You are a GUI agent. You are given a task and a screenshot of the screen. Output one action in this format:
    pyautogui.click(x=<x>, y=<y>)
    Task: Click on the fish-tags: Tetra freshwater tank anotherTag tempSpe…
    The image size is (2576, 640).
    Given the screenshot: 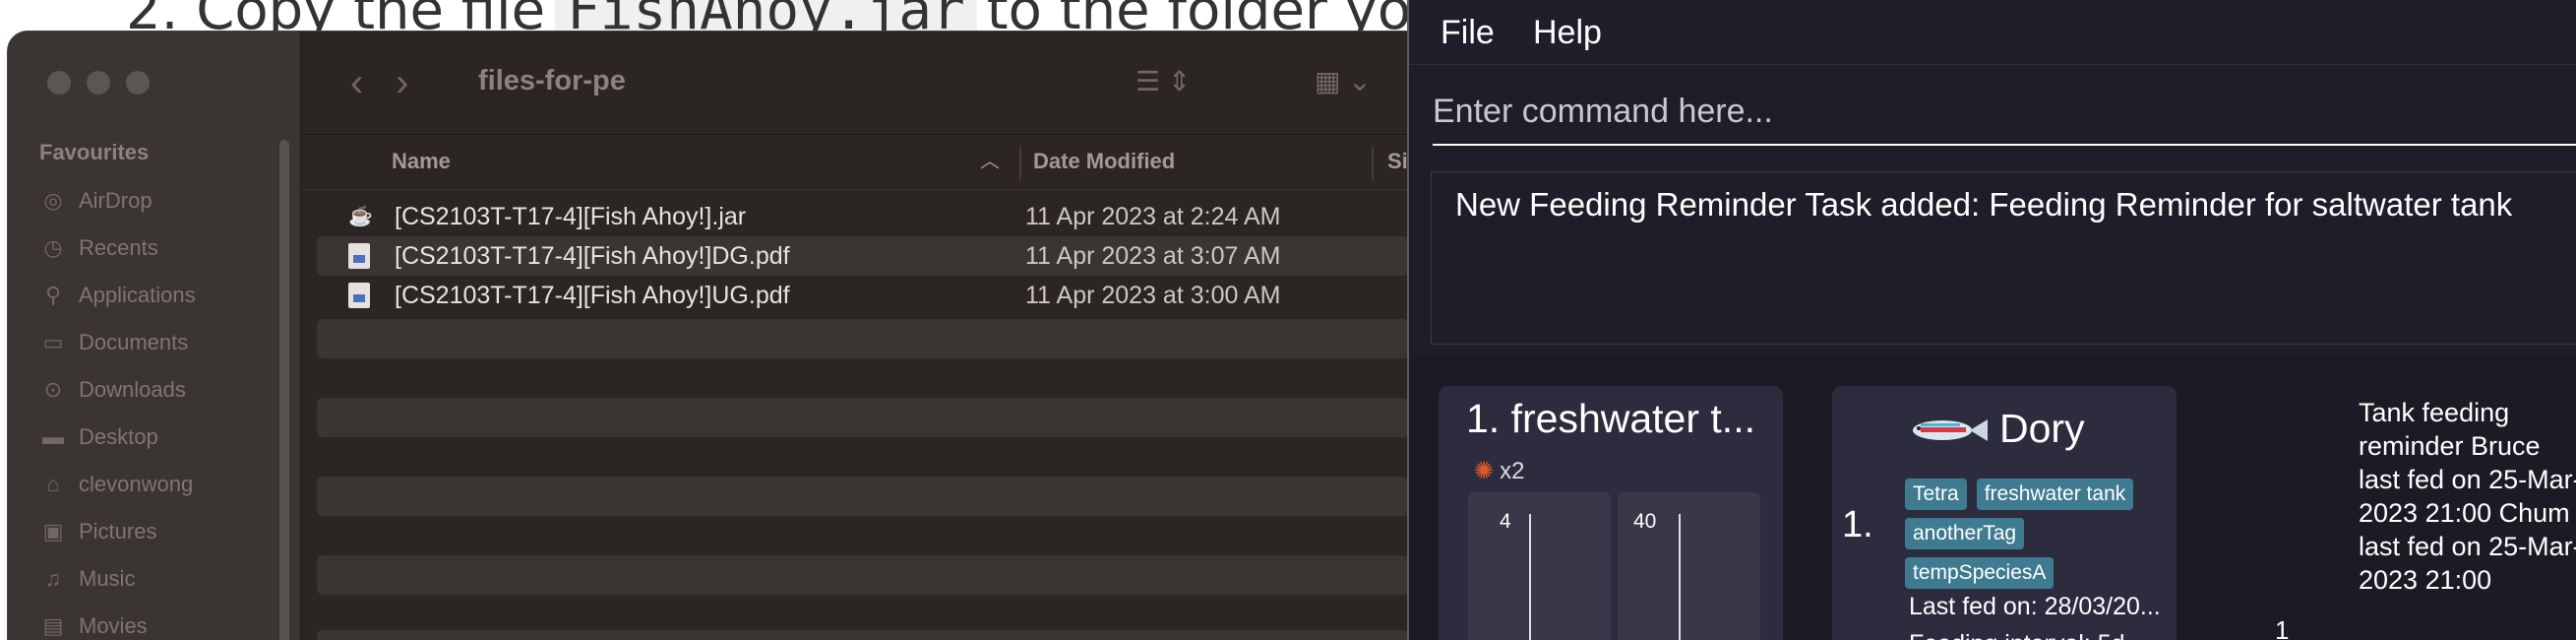 What is the action you would take?
    pyautogui.click(x=2042, y=534)
    